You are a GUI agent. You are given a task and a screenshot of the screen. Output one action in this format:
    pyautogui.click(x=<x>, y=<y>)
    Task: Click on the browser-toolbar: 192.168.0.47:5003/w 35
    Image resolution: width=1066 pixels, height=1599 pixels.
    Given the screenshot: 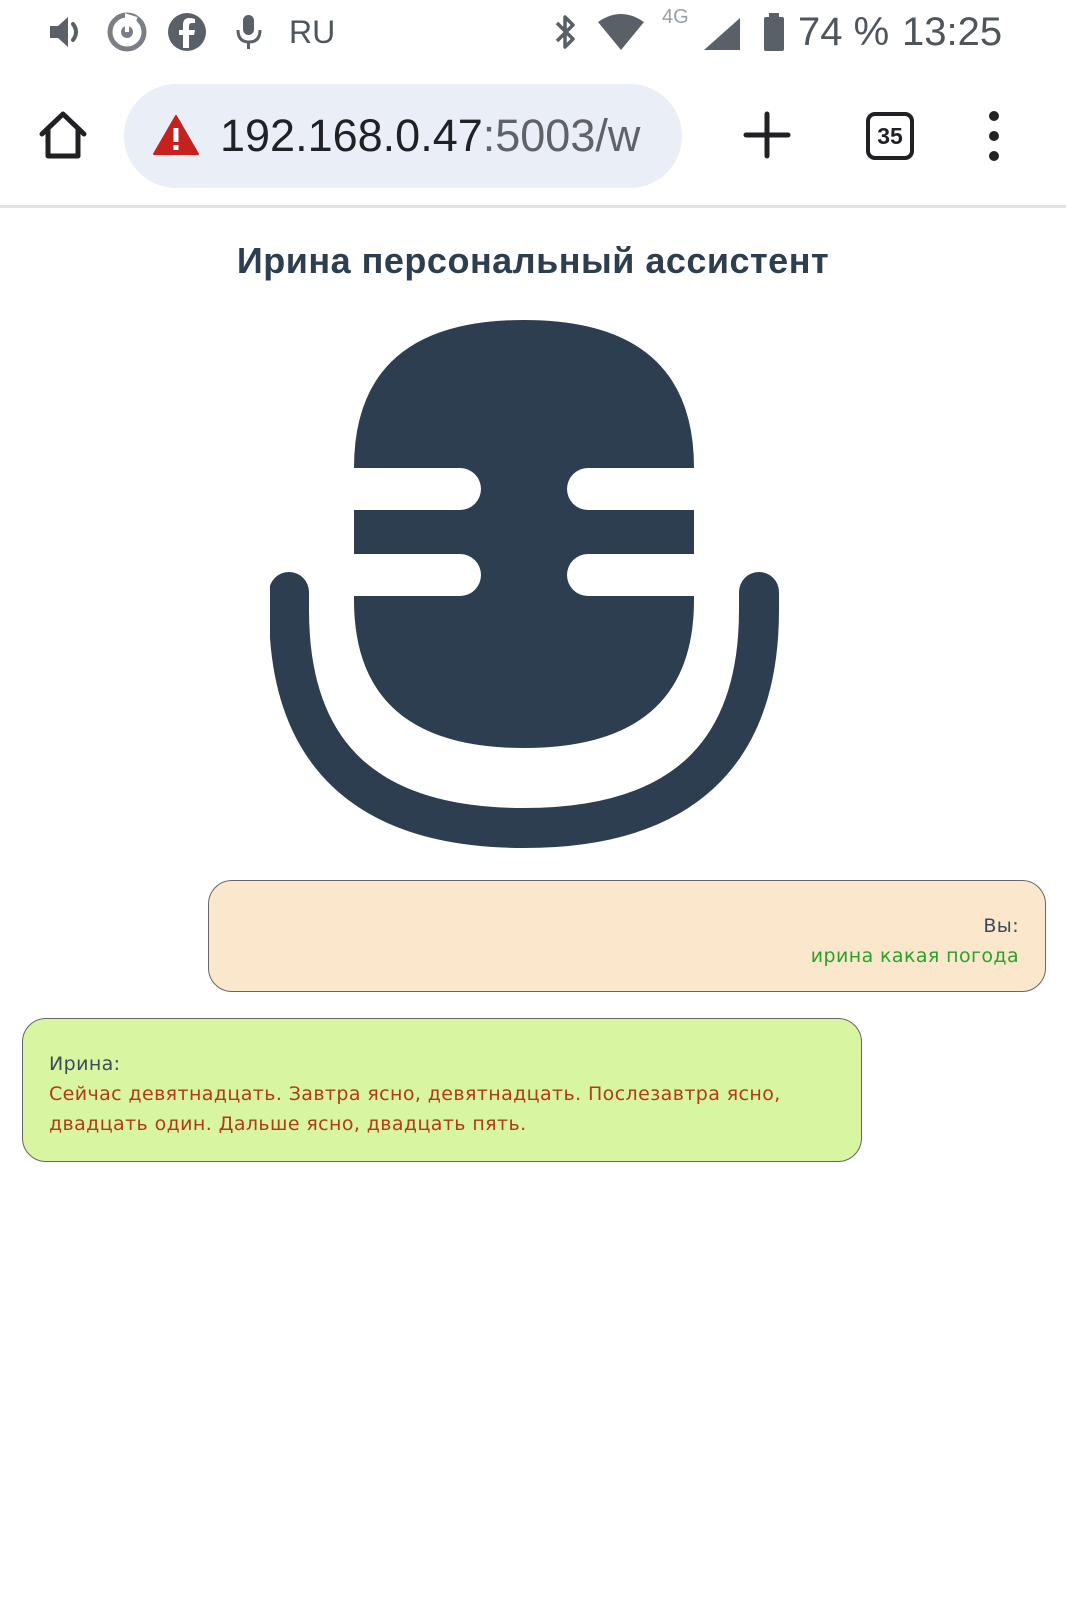 What is the action you would take?
    pyautogui.click(x=533, y=136)
    